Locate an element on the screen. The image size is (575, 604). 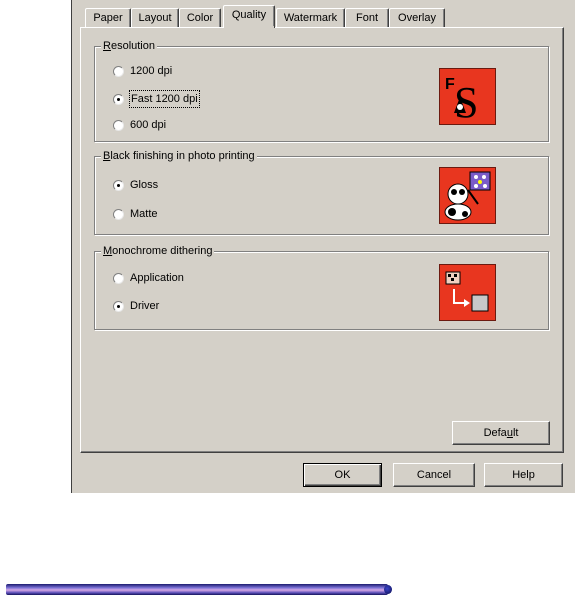
radio-1200-dpi: 1200 dpi is located at coordinates (142, 71).